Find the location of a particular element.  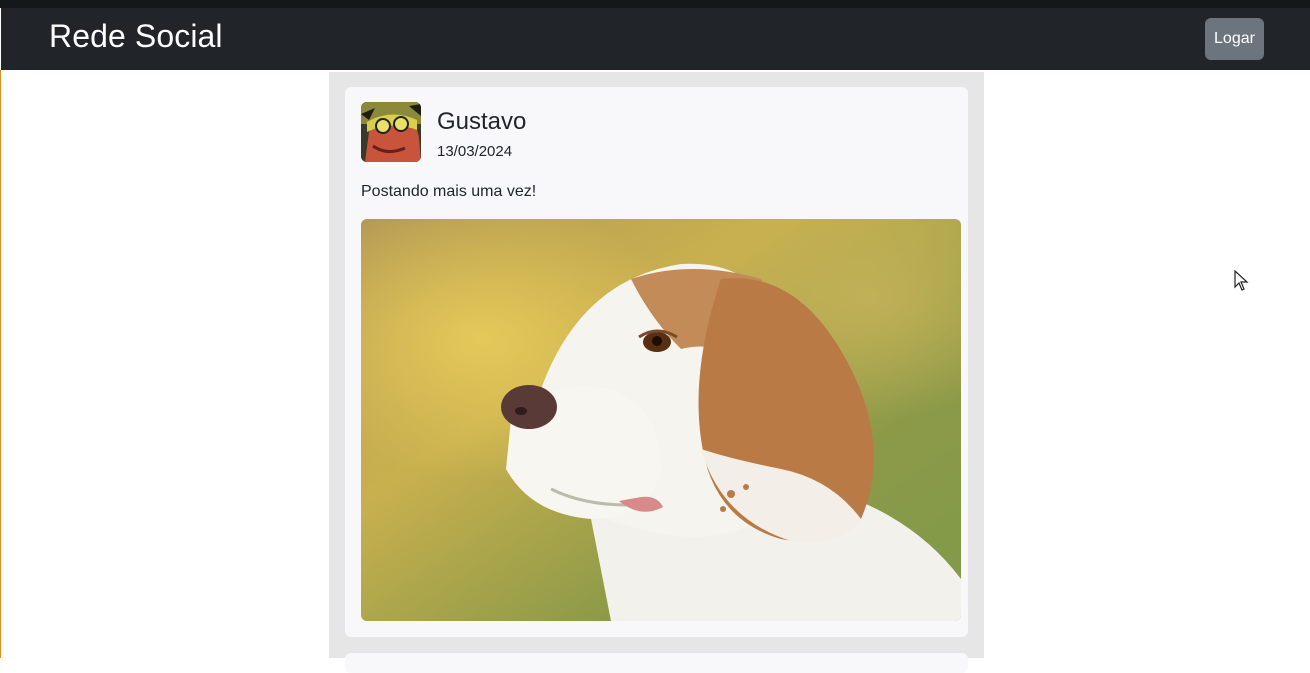

login-button: Logar is located at coordinates (1234, 39).